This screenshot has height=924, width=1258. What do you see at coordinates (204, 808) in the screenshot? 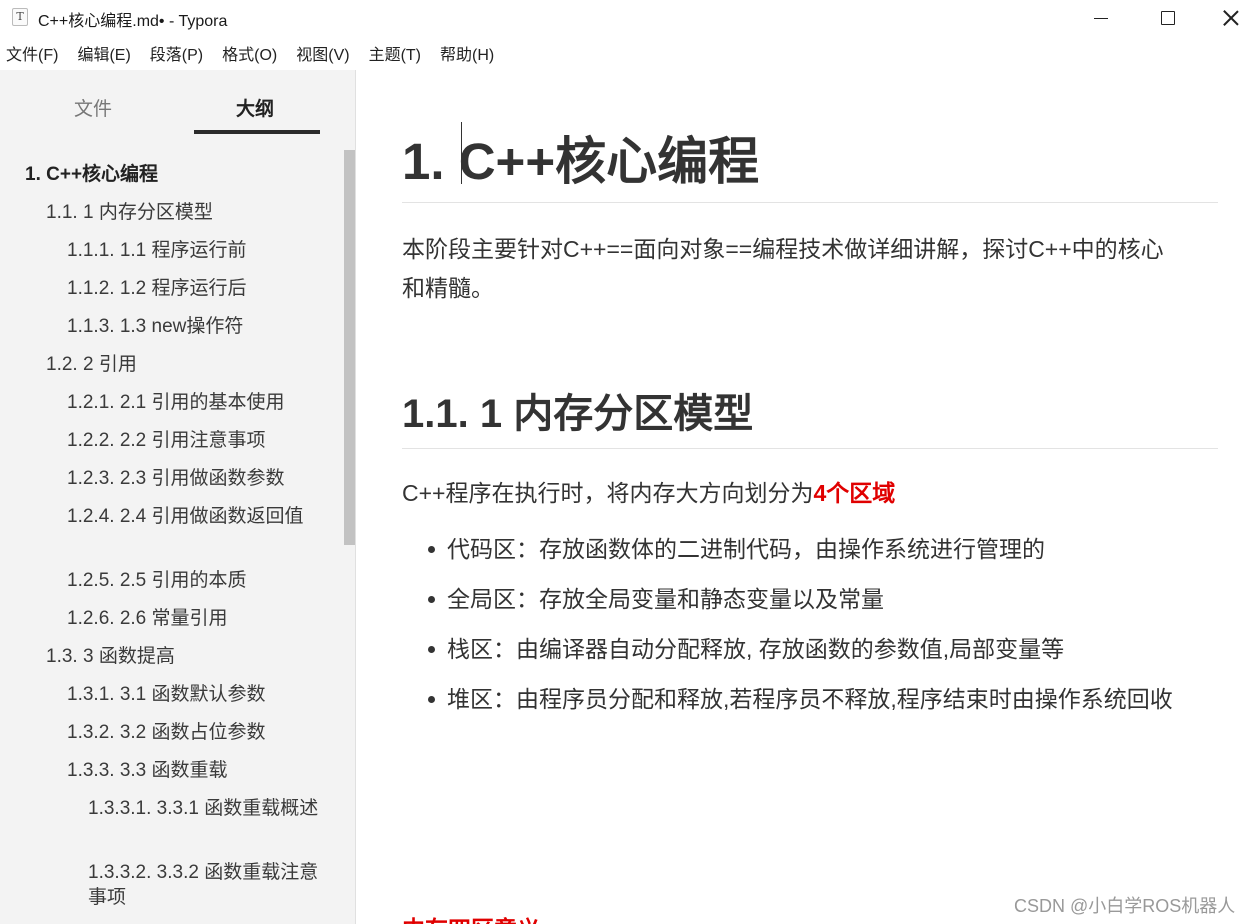
I see `outline-item: 1.3.3.1. 3.3.1 函数重载概述` at bounding box center [204, 808].